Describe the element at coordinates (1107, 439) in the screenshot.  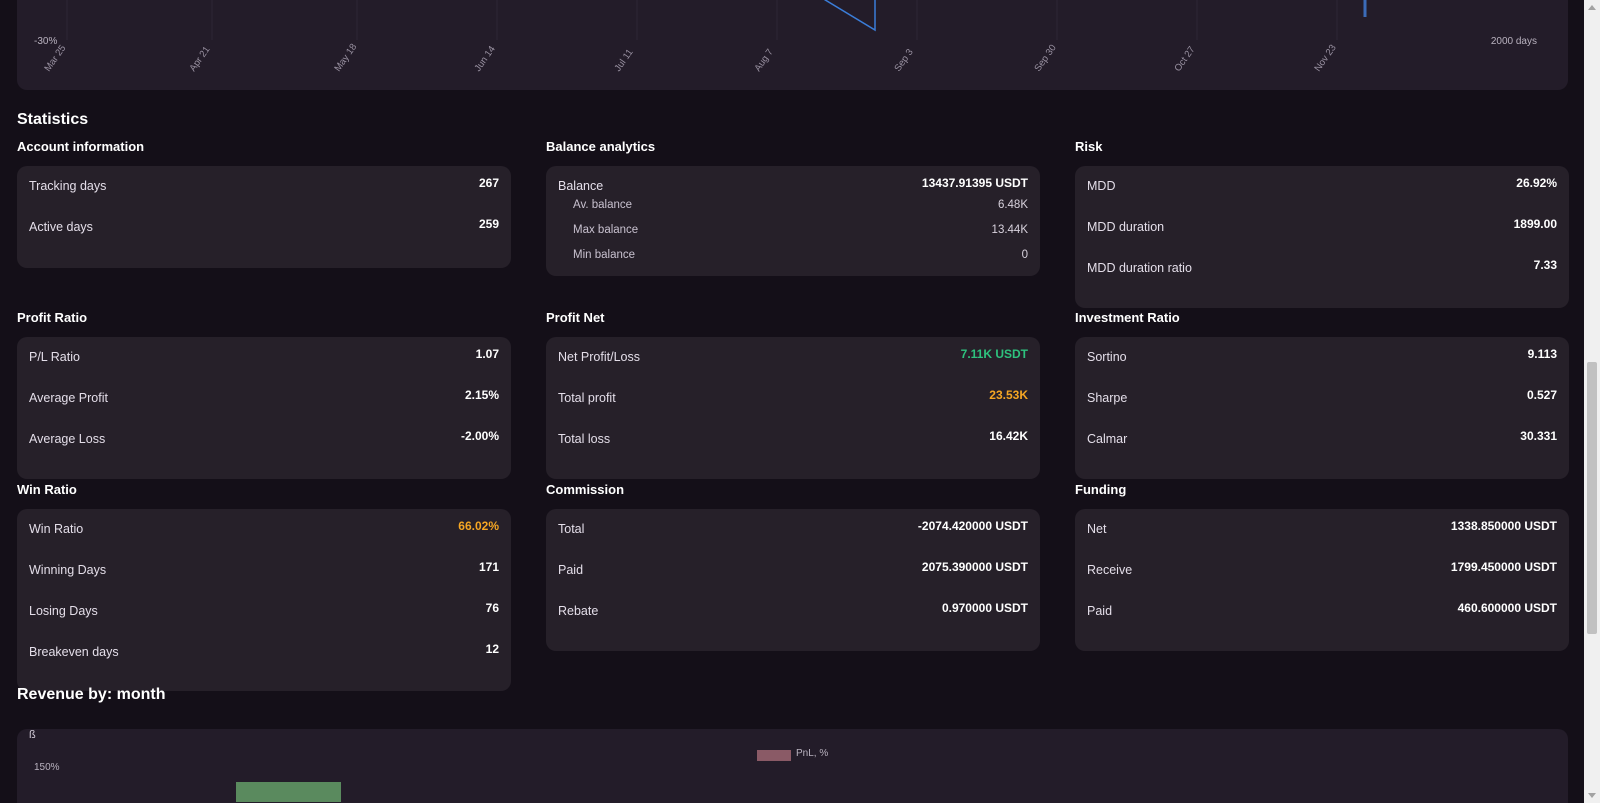
I see `stat-label: Calmar` at that location.